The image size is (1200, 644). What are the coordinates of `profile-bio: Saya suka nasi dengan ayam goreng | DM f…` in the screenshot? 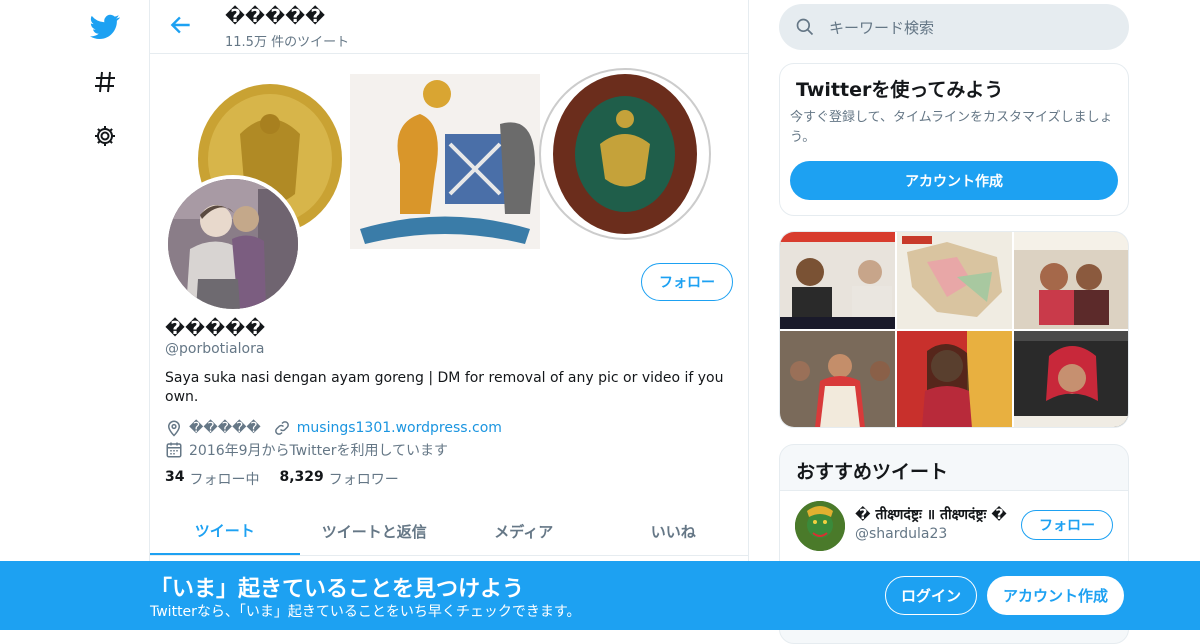 It's located at (444, 387).